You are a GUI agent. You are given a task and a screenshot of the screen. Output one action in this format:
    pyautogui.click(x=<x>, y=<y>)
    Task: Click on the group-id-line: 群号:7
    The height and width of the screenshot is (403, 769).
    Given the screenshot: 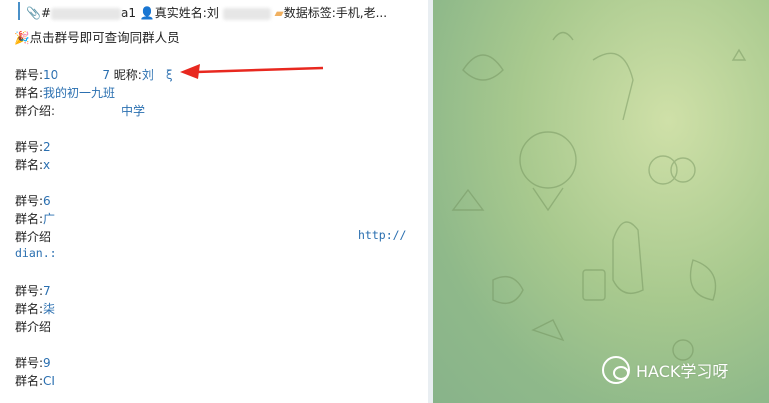 What is the action you would take?
    pyautogui.click(x=33, y=290)
    